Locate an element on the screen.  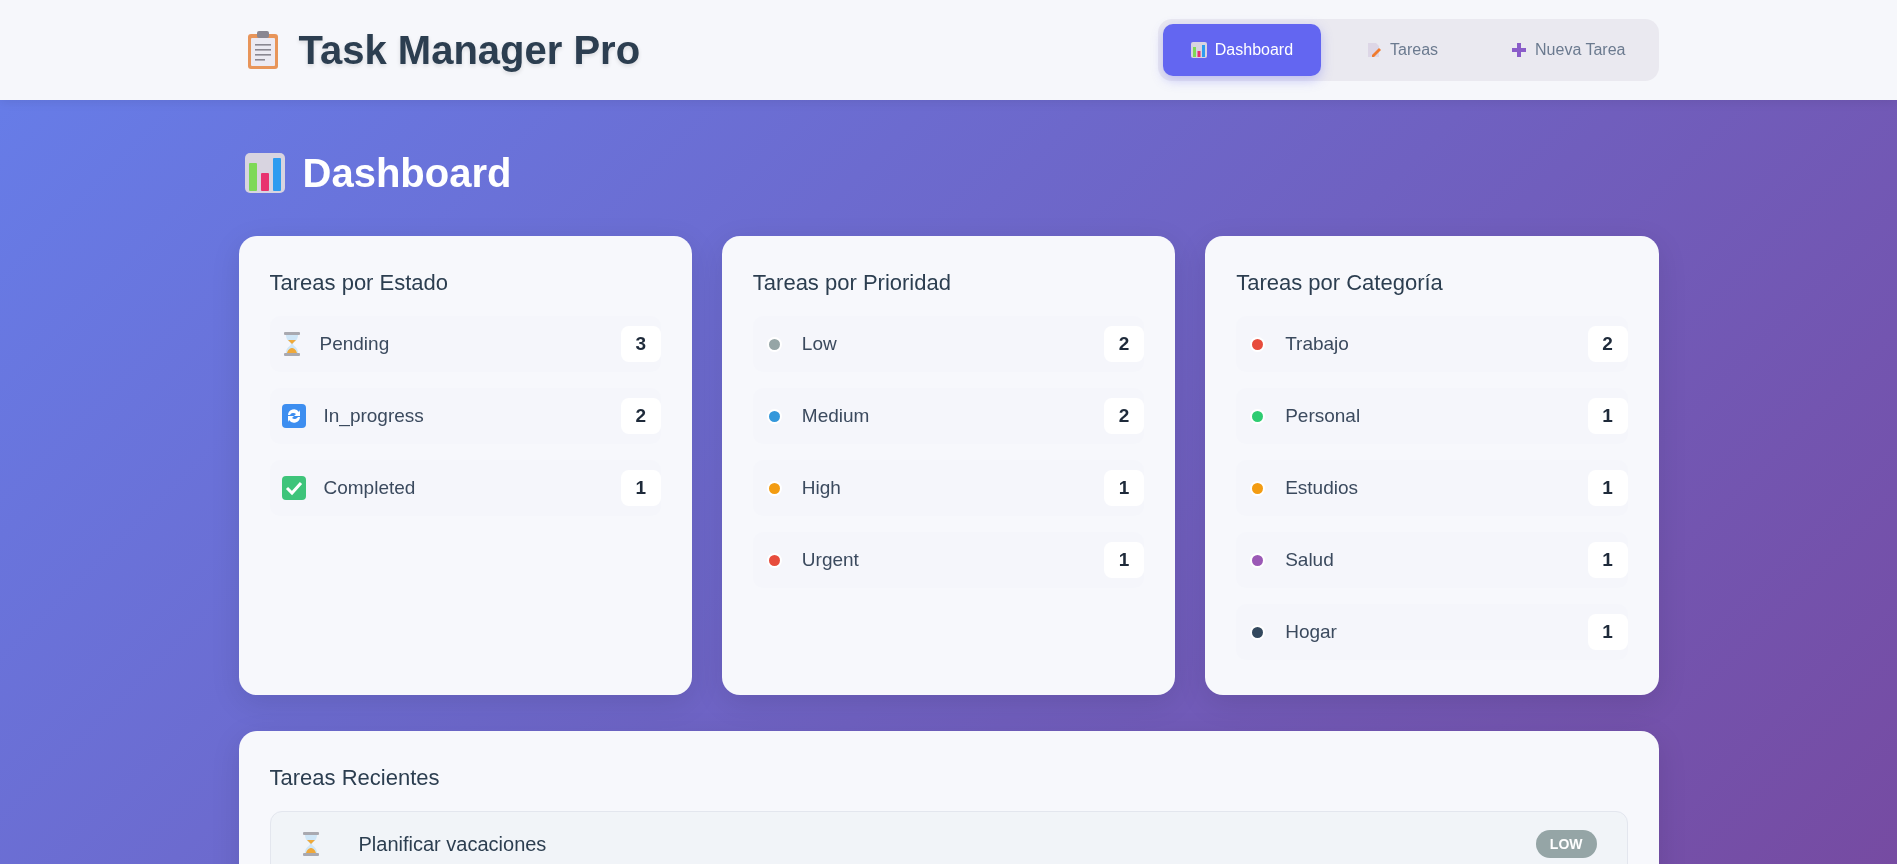
stat-label: Low is located at coordinates (819, 344).